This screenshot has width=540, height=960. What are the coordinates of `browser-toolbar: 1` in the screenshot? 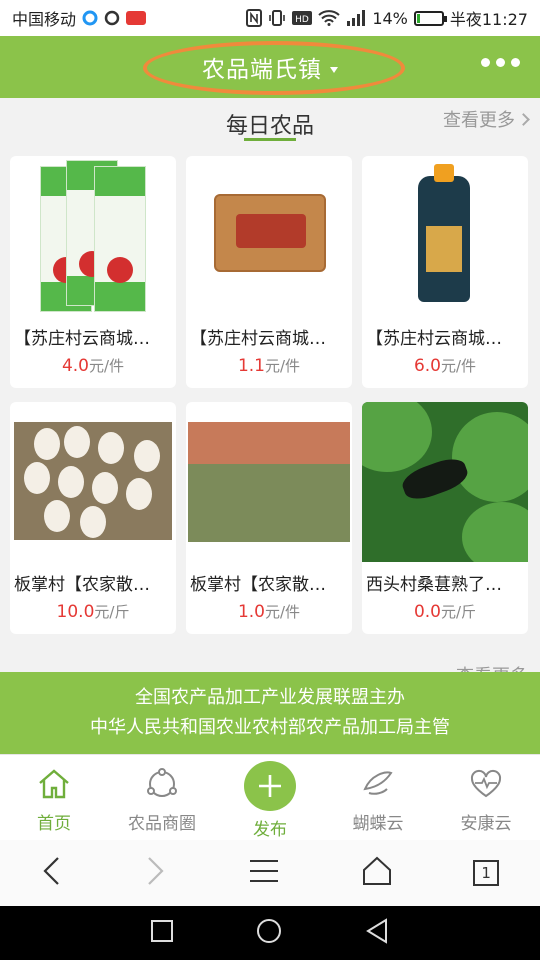 It's located at (270, 873).